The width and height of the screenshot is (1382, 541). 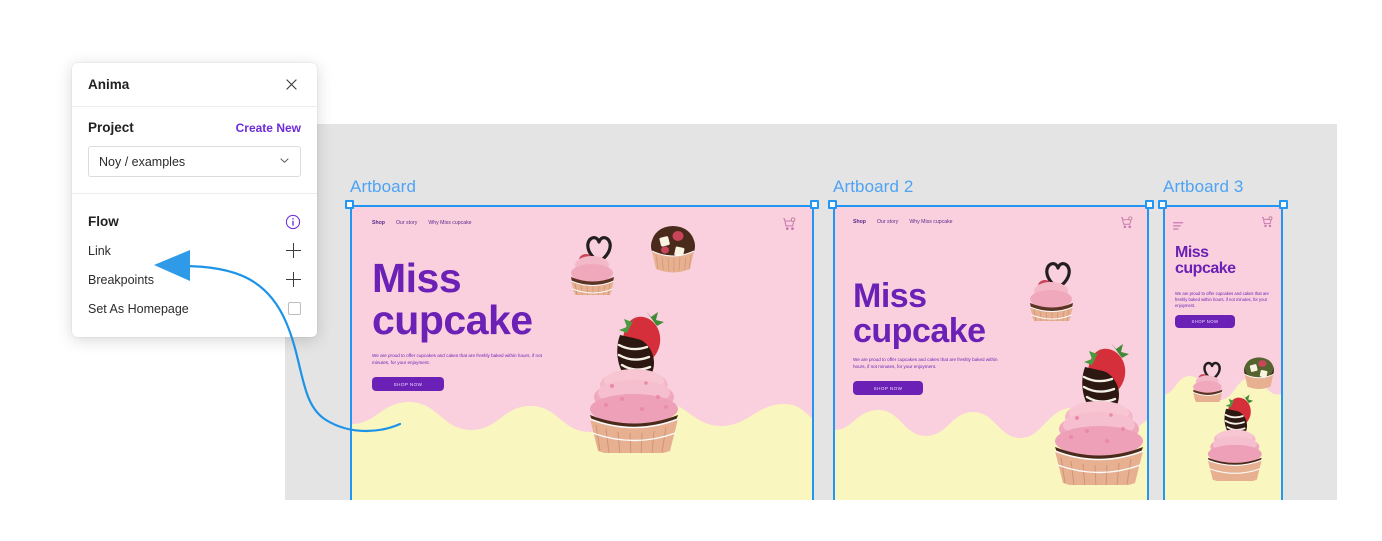 What do you see at coordinates (194, 85) in the screenshot?
I see `panel-header: Anima` at bounding box center [194, 85].